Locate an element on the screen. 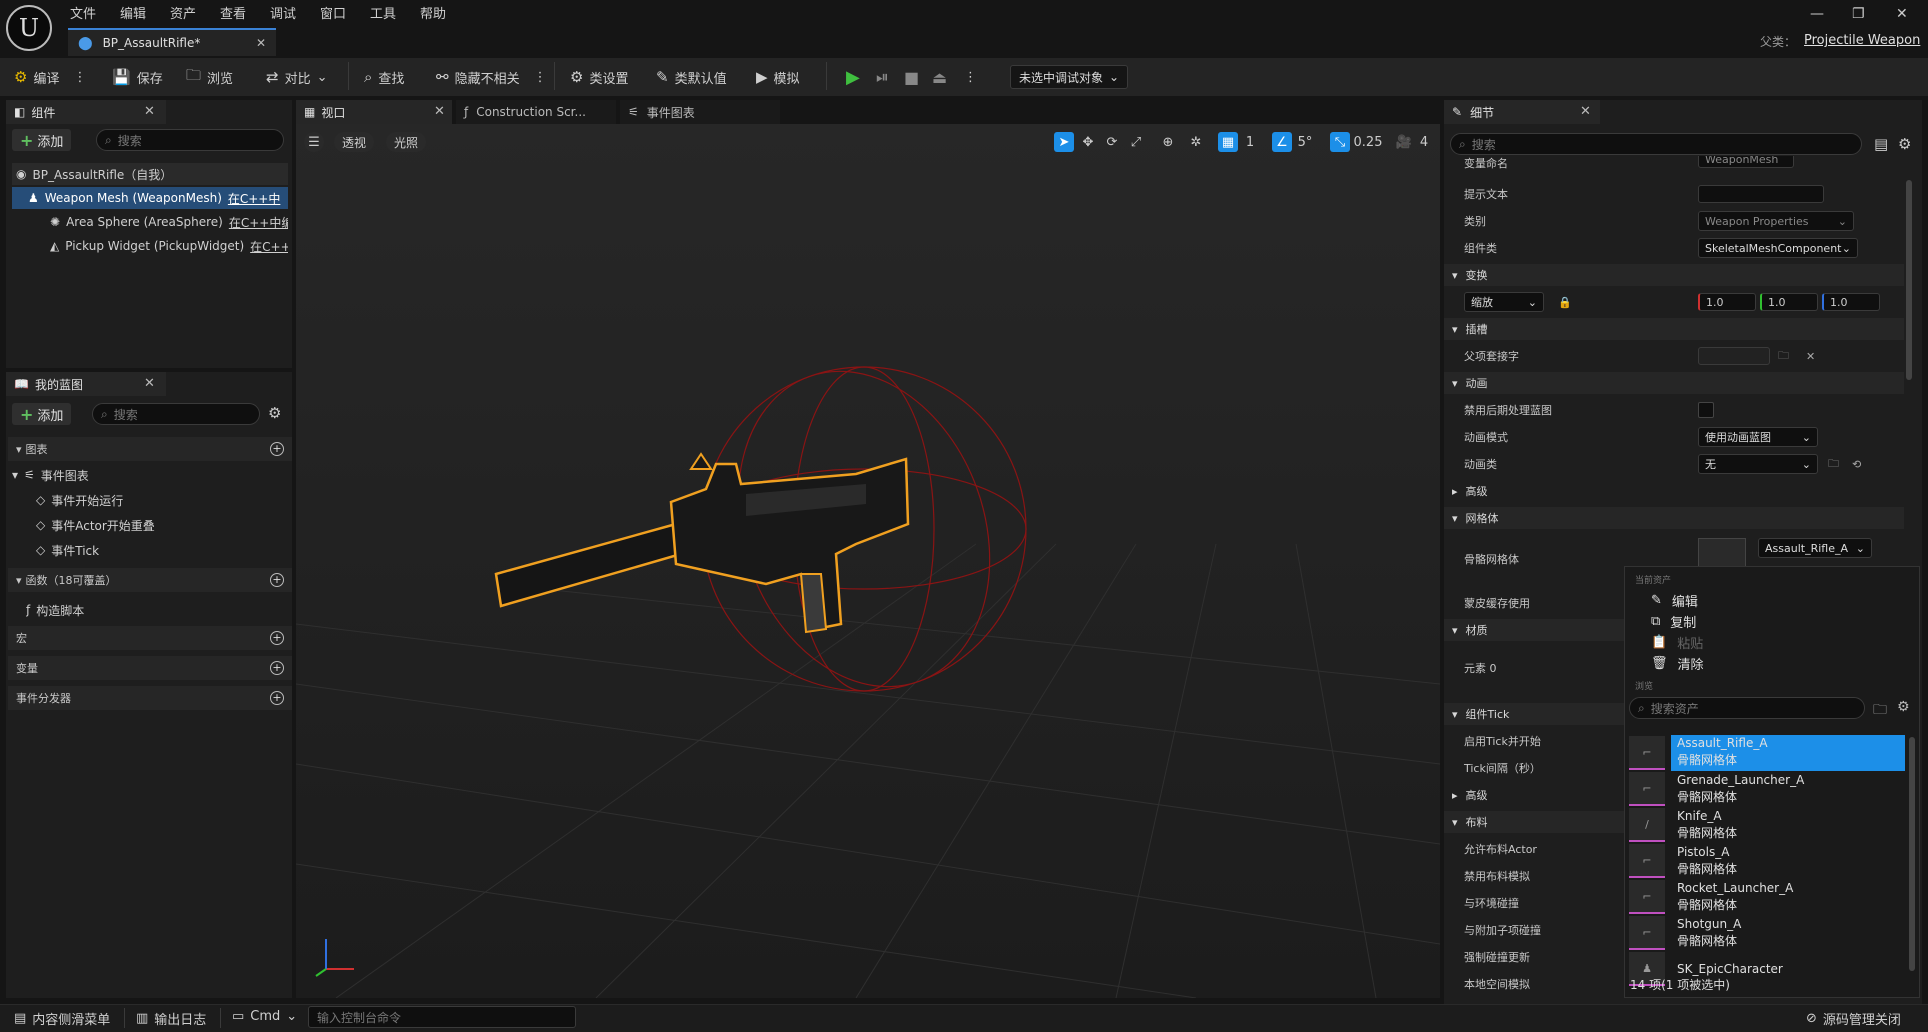  browse-class-icon: 🗀 is located at coordinates (1833, 464).